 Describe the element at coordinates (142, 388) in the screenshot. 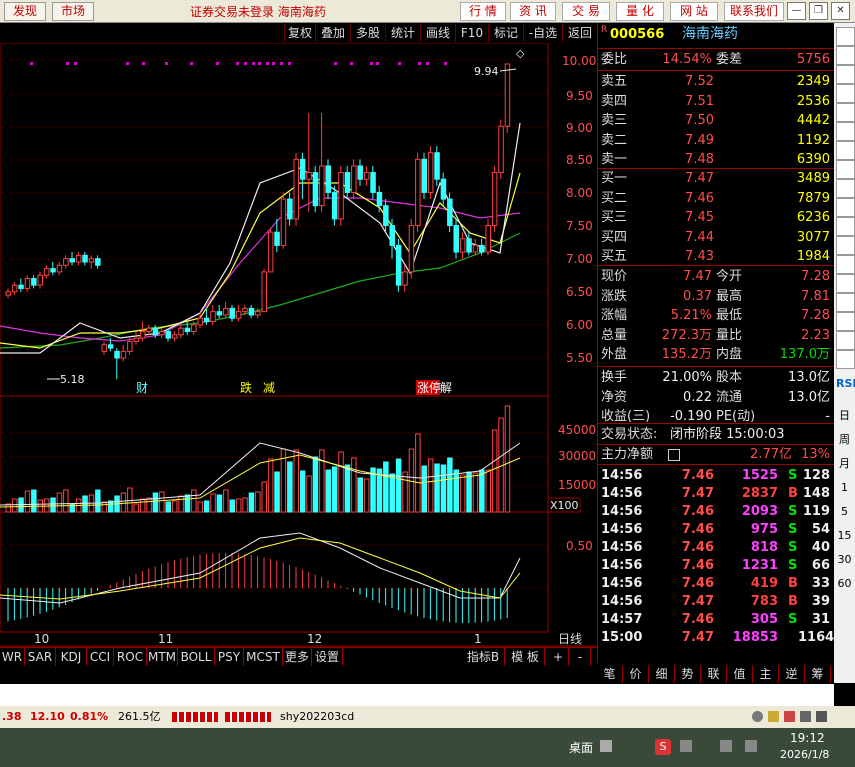

I see `event-financial: 财` at that location.